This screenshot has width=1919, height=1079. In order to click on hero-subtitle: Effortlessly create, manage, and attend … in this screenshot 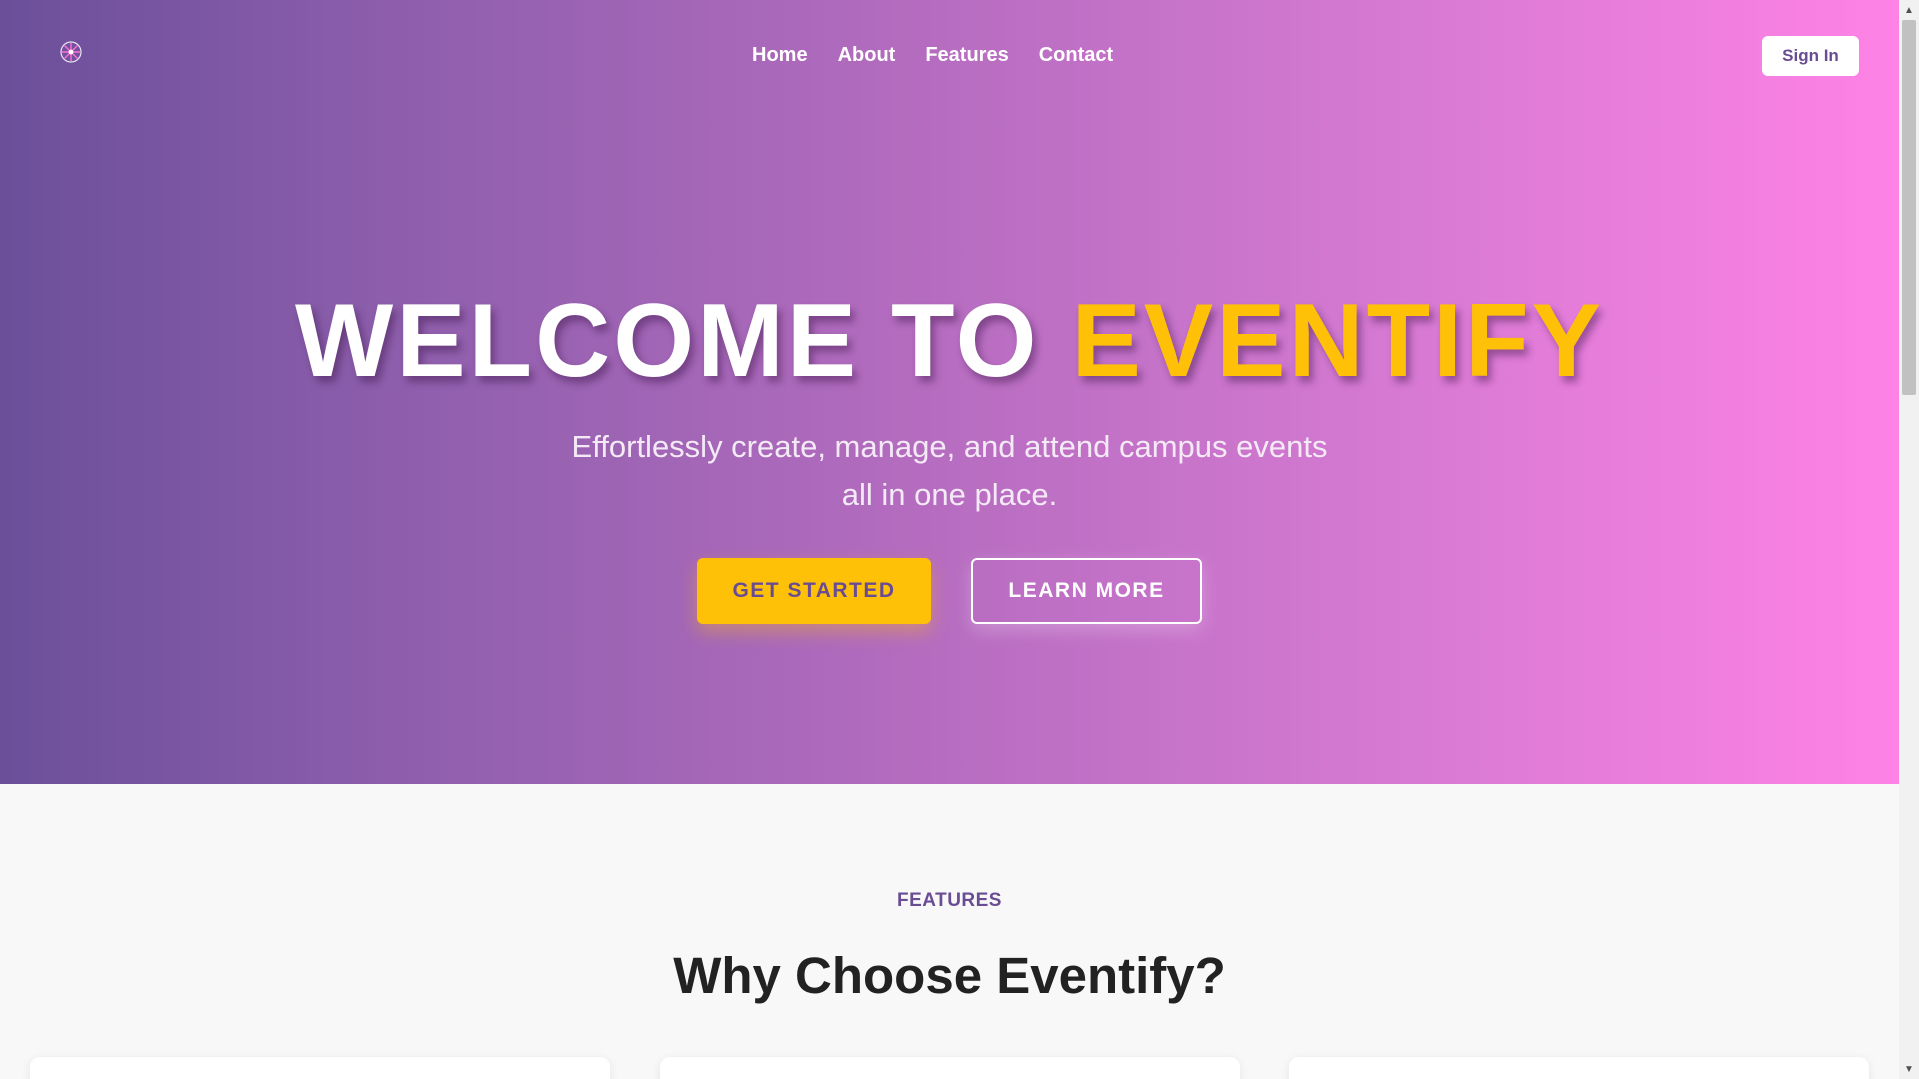, I will do `click(949, 471)`.